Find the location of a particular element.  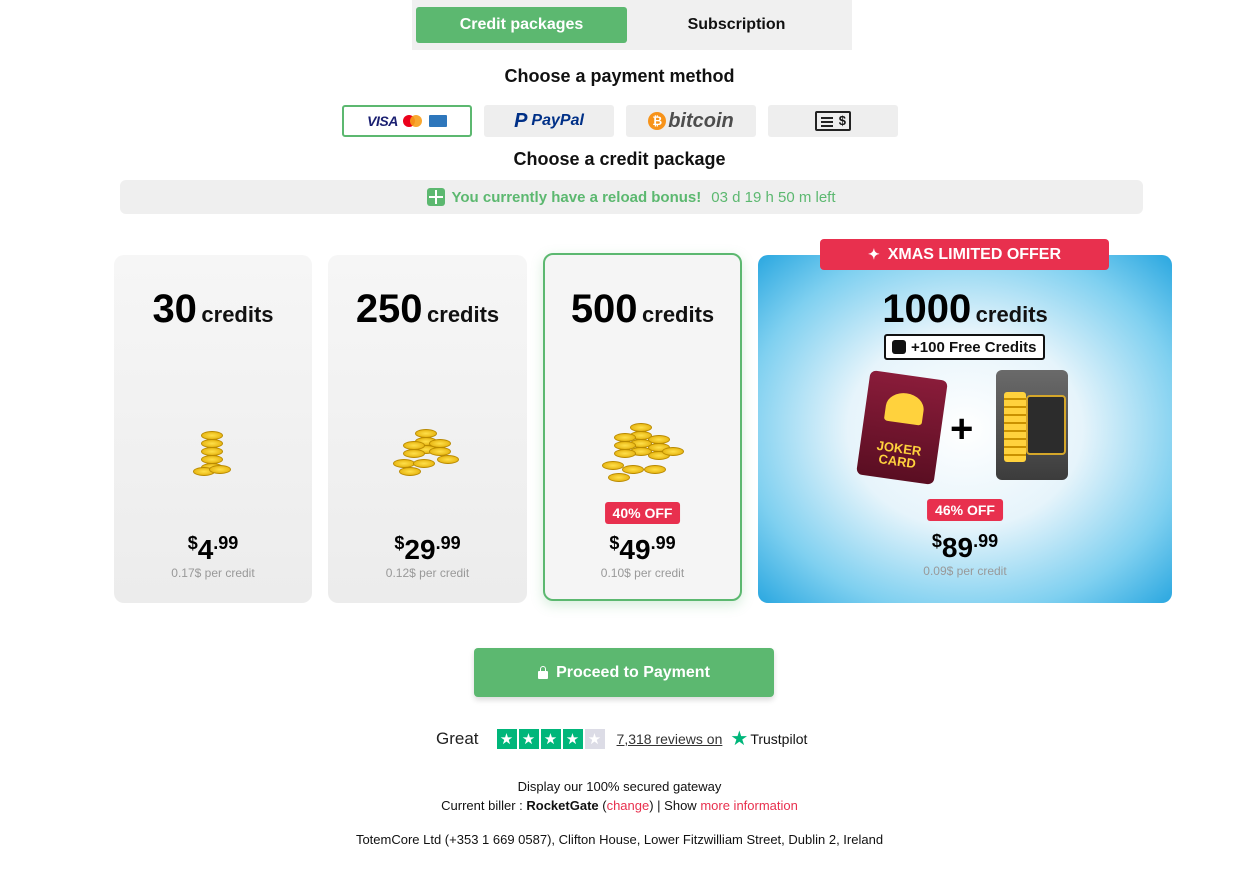

coin-stack-icon is located at coordinates (213, 452).